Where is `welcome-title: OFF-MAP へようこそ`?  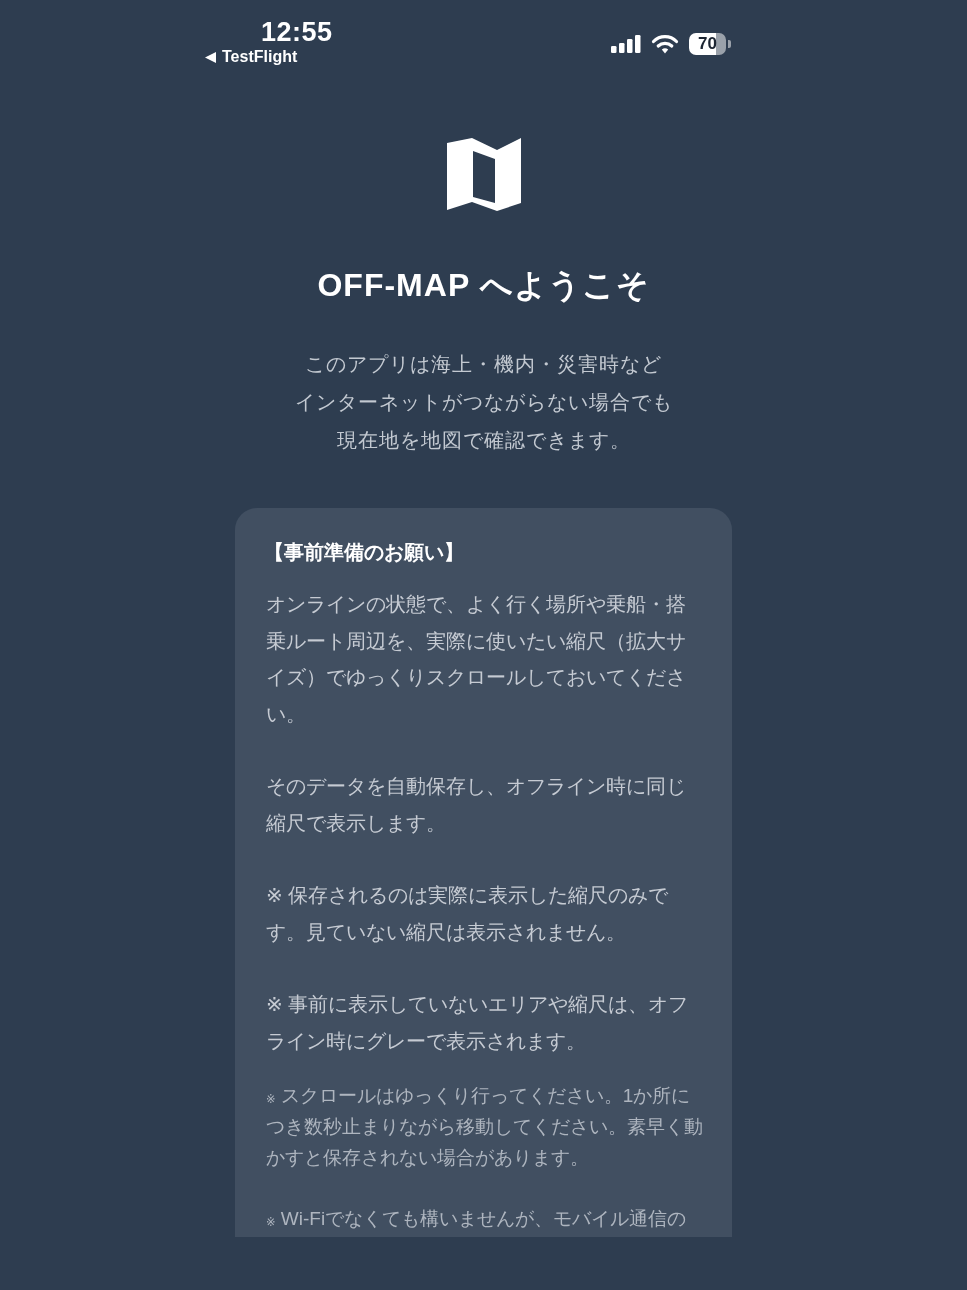 welcome-title: OFF-MAP へようこそ is located at coordinates (483, 285).